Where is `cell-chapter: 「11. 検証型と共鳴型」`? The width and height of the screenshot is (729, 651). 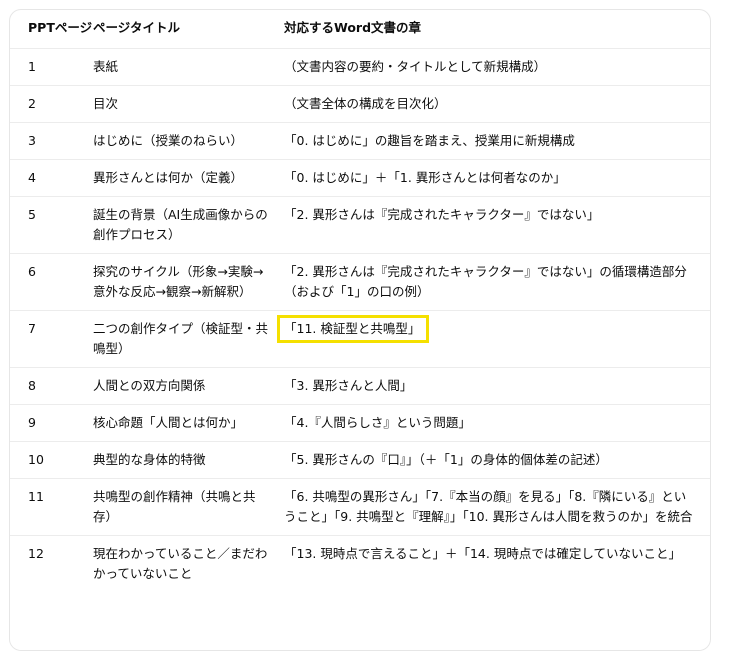 cell-chapter: 「11. 検証型と共鳴型」 is located at coordinates (493, 338).